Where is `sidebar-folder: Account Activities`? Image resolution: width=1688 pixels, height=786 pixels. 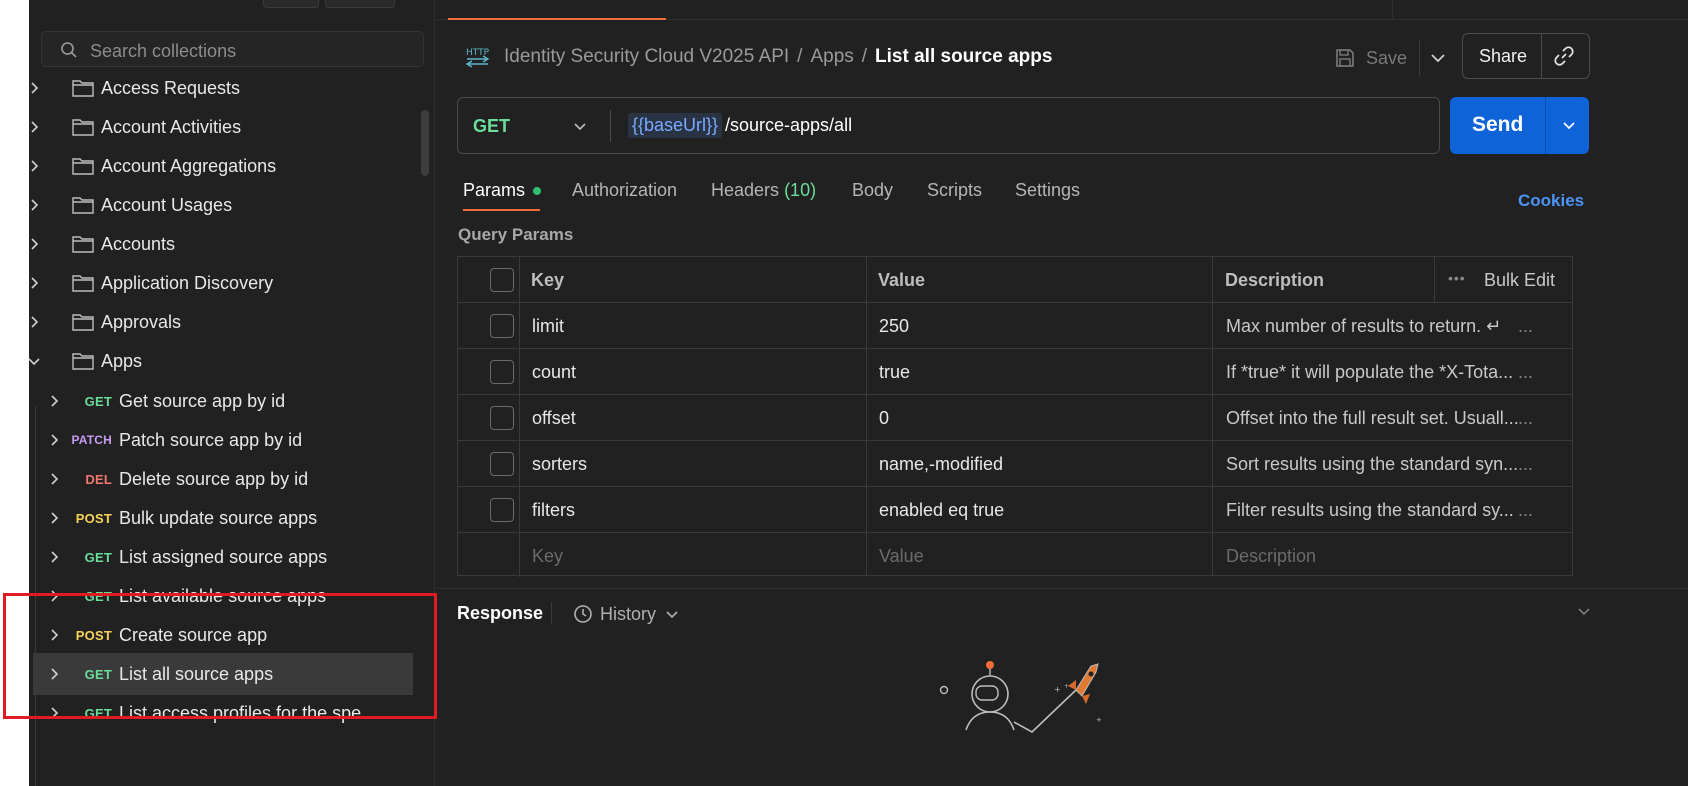 sidebar-folder: Account Activities is located at coordinates (224, 127).